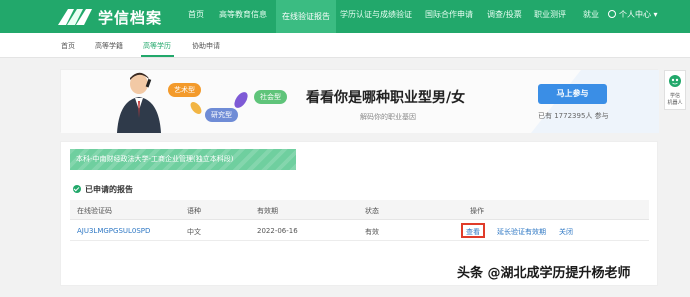 This screenshot has height=297, width=690. Describe the element at coordinates (94, 211) in the screenshot. I see `header-verify-code: 在线验证码` at that location.